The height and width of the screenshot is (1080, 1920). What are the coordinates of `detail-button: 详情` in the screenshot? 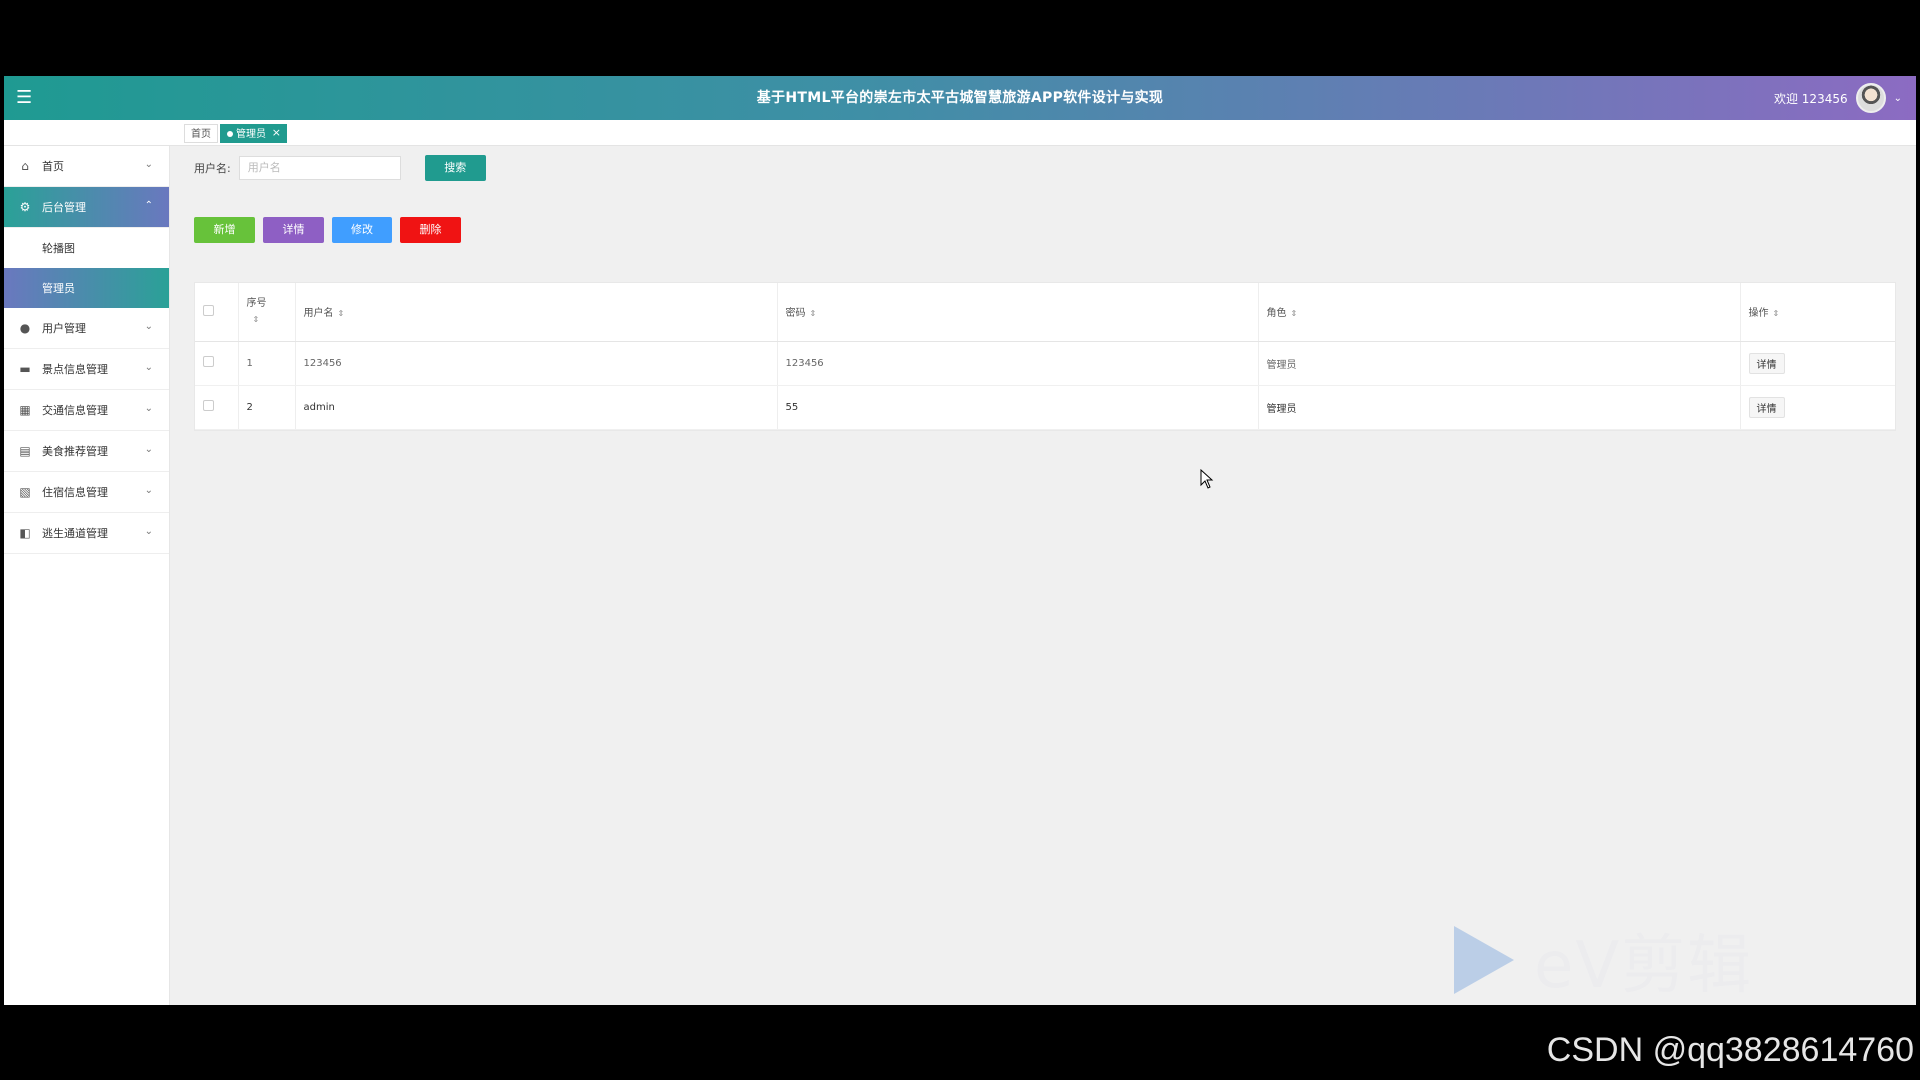 It's located at (293, 230).